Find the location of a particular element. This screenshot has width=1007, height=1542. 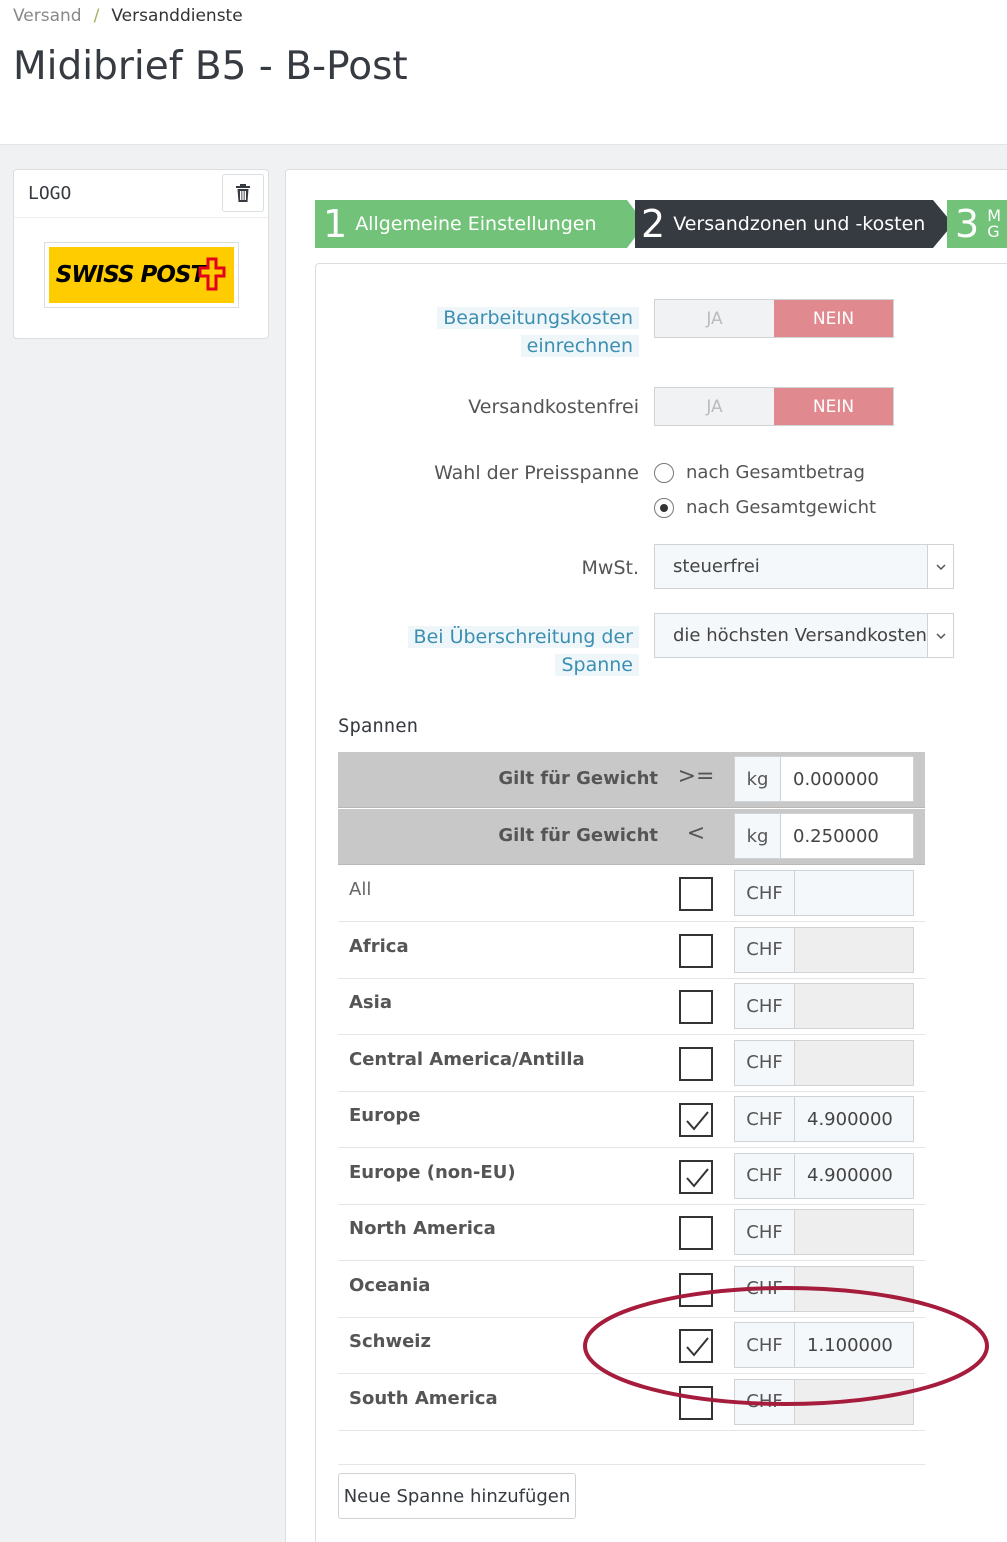

free-shipping-yes: JA is located at coordinates (714, 406).